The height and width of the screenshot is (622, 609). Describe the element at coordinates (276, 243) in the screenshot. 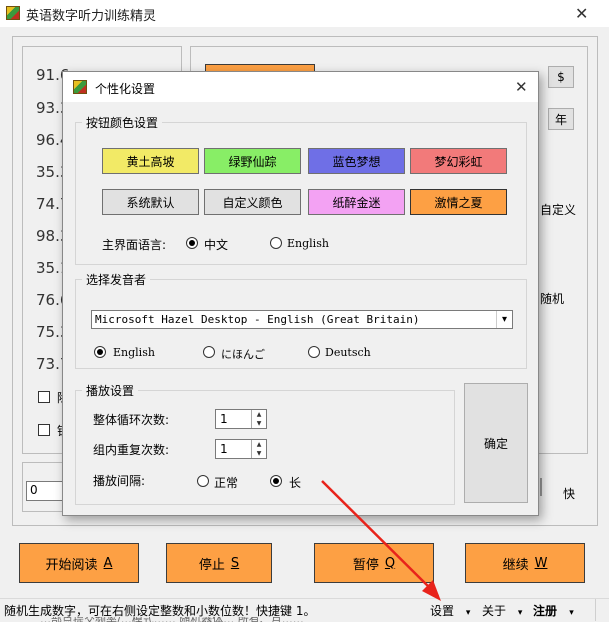

I see `lang-radio-english` at that location.